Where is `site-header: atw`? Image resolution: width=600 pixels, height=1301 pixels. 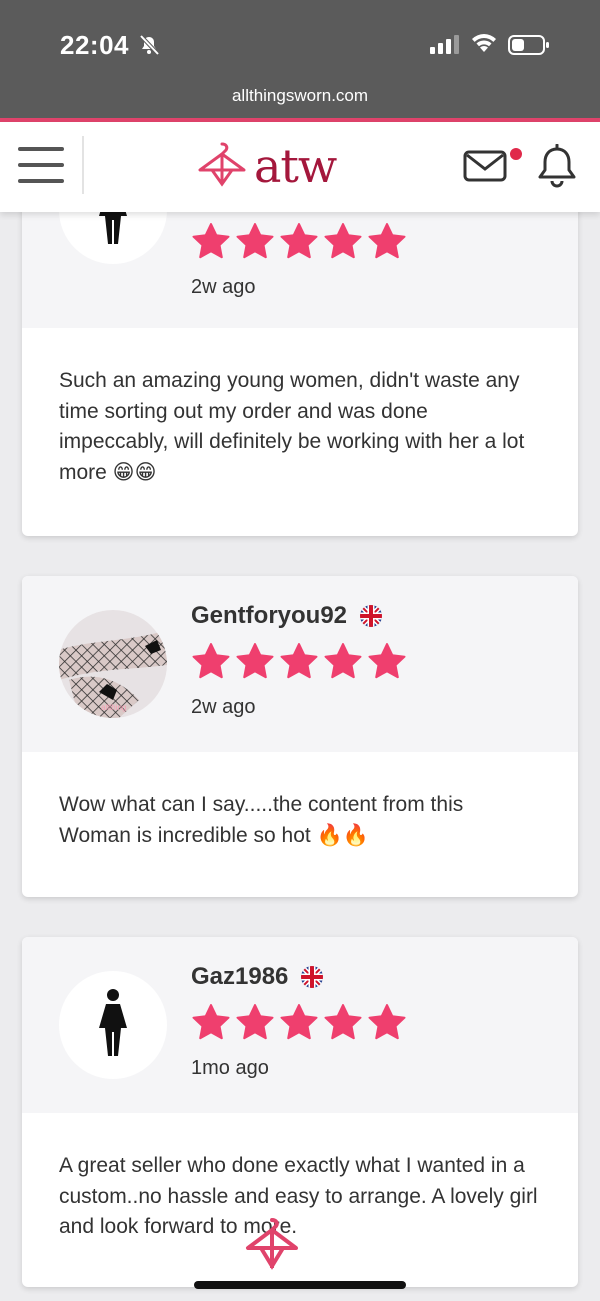
site-header: atw is located at coordinates (300, 167).